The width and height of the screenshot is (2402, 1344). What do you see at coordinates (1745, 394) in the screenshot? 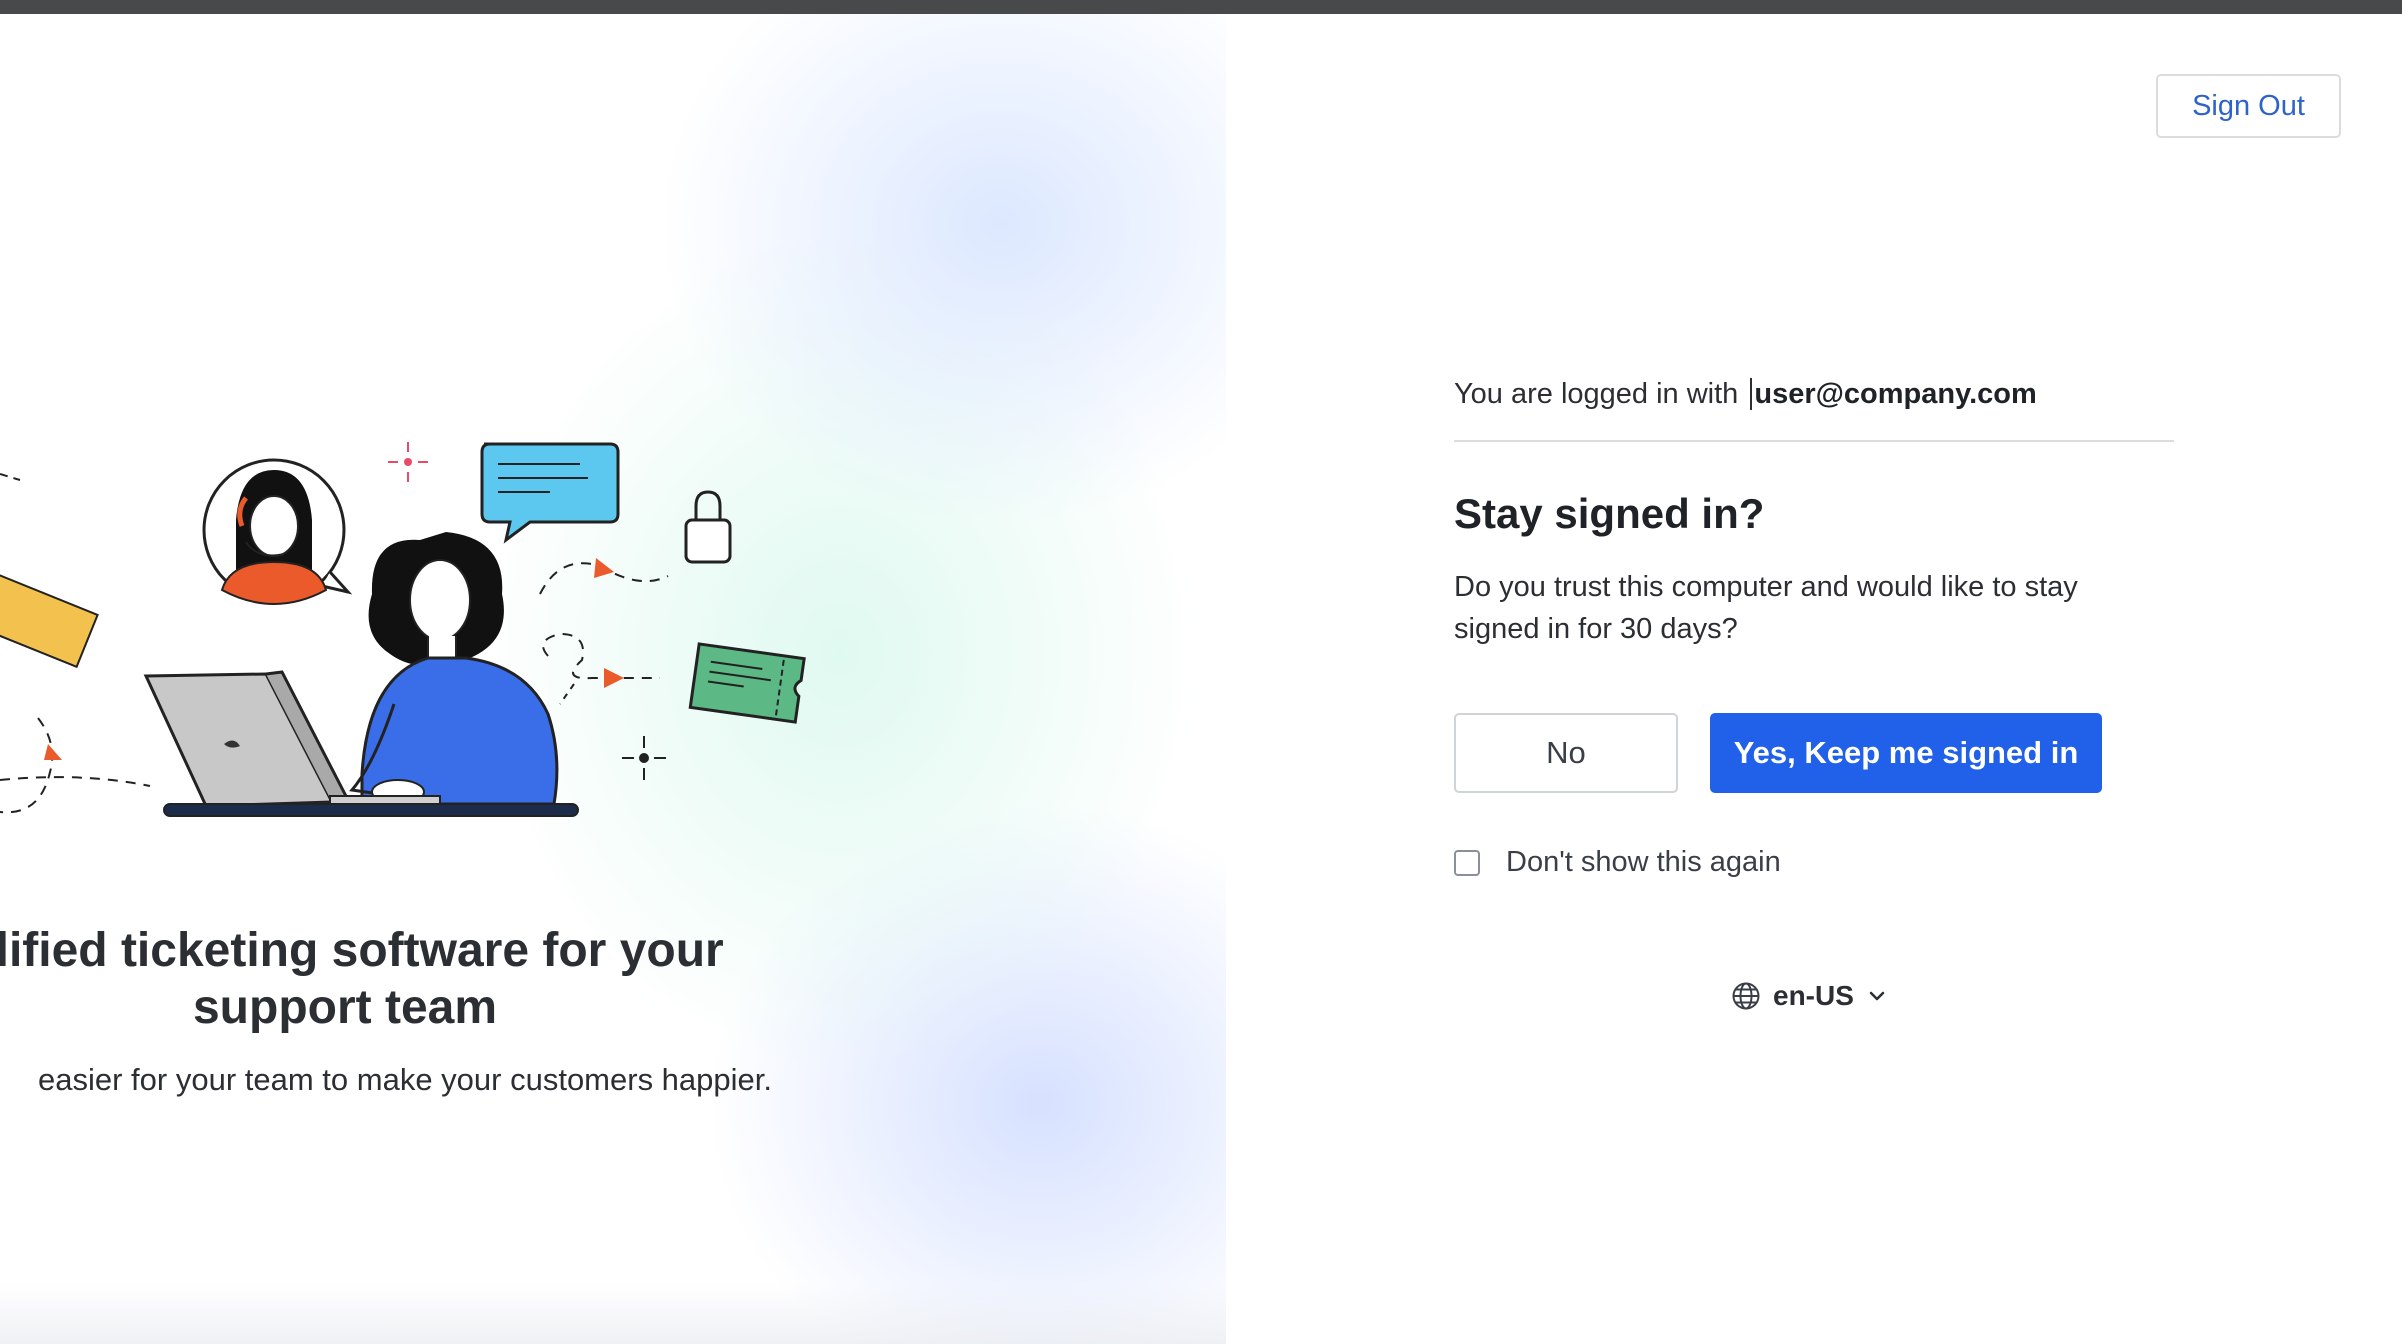
I see `logged-in-info: You are logged in with user@company.com` at bounding box center [1745, 394].